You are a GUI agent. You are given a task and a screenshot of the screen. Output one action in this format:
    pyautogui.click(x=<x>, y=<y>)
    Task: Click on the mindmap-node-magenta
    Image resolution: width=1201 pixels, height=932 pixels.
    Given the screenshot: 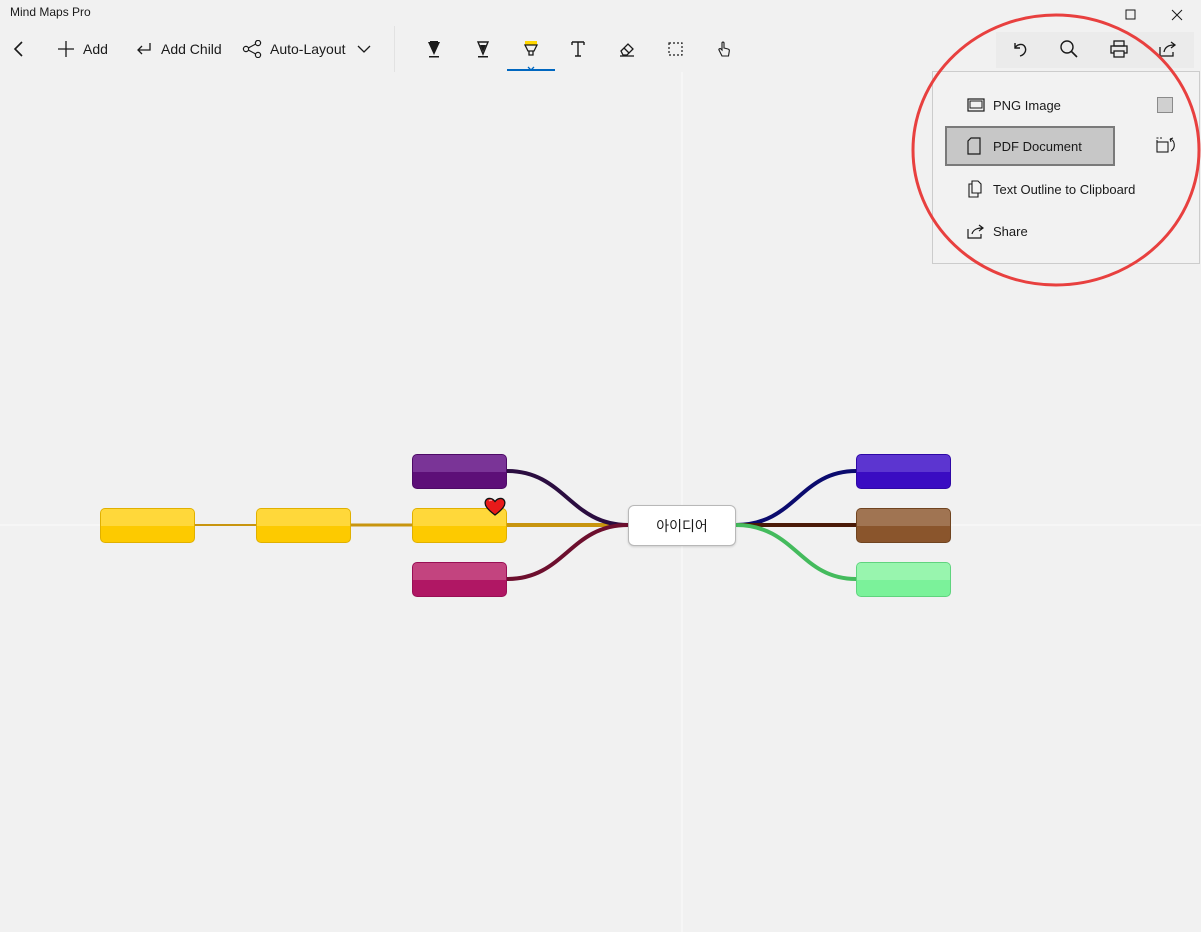 What is the action you would take?
    pyautogui.click(x=459, y=579)
    